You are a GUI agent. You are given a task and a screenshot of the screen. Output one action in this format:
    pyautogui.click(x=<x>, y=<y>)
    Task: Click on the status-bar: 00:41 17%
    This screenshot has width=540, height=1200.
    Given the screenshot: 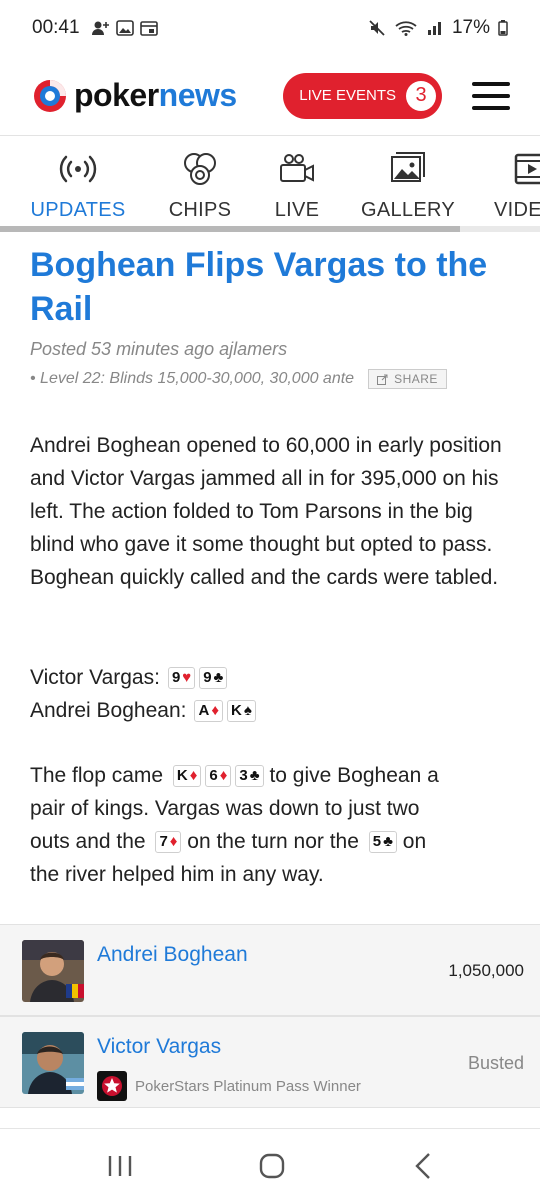 What is the action you would take?
    pyautogui.click(x=270, y=28)
    